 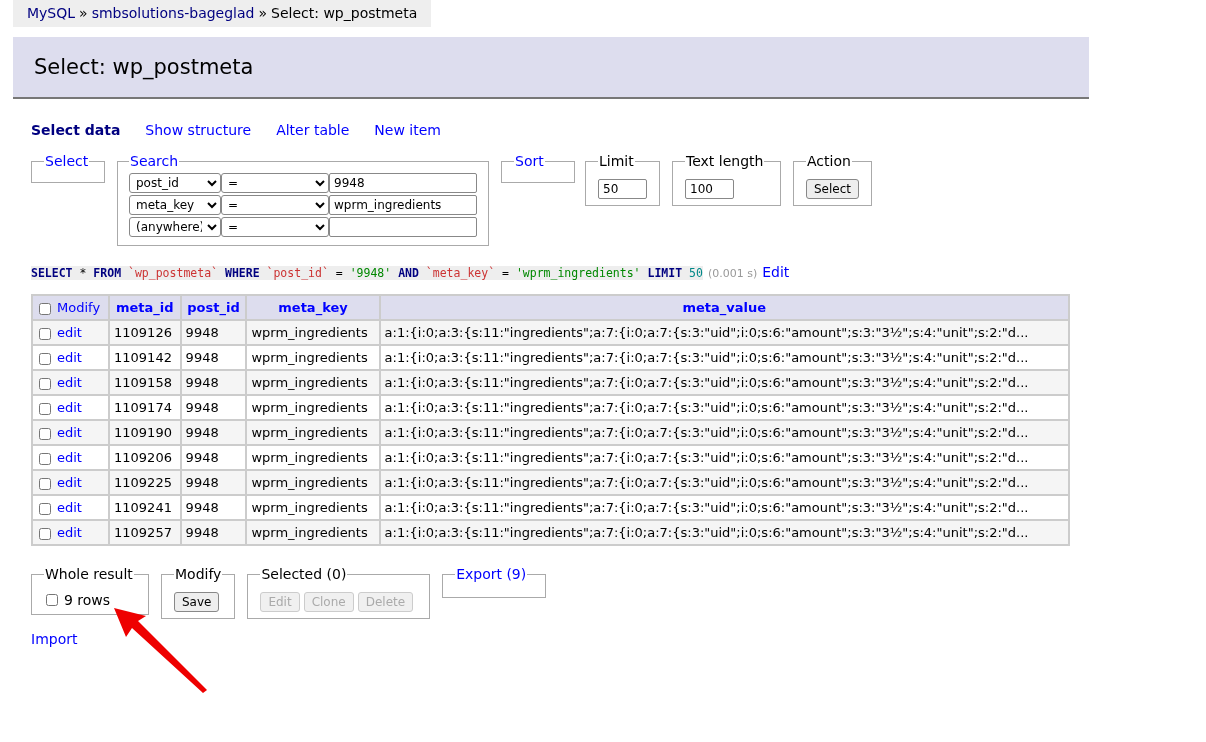 I want to click on breadcrumb-current: Select: wp_postmeta, so click(x=344, y=13).